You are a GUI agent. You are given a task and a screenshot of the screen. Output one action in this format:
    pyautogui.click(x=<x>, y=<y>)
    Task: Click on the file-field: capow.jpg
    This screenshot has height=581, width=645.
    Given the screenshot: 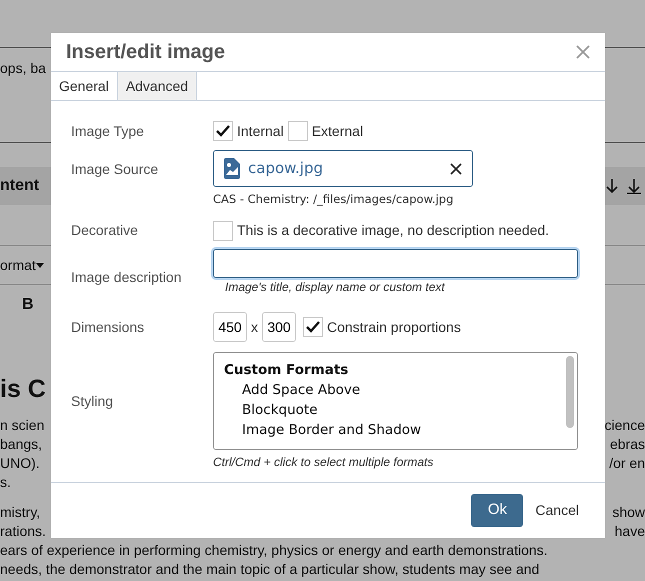 What is the action you would take?
    pyautogui.click(x=343, y=168)
    